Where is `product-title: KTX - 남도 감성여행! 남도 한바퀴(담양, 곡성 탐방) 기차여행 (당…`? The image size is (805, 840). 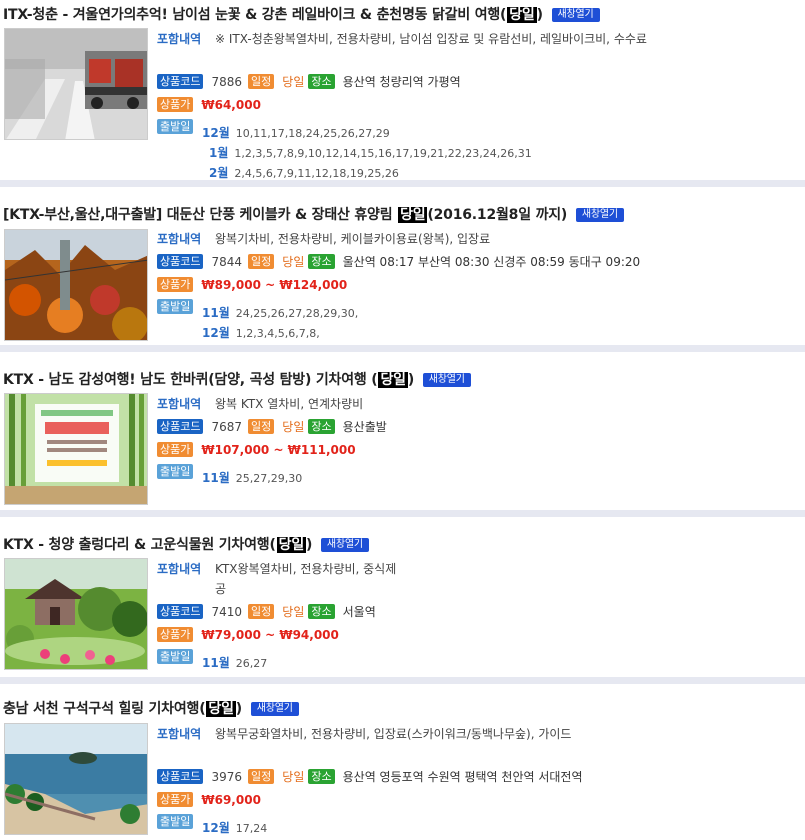 product-title: KTX - 남도 감성여행! 남도 한바퀴(담양, 곡성 탐방) 기차여행 (당… is located at coordinates (237, 379).